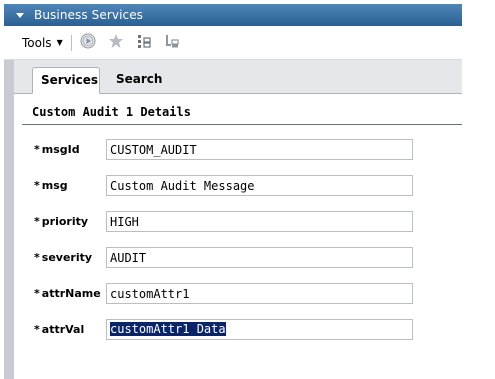 Image resolution: width=495 pixels, height=379 pixels. I want to click on toolbar: Tools ▼, so click(233, 43).